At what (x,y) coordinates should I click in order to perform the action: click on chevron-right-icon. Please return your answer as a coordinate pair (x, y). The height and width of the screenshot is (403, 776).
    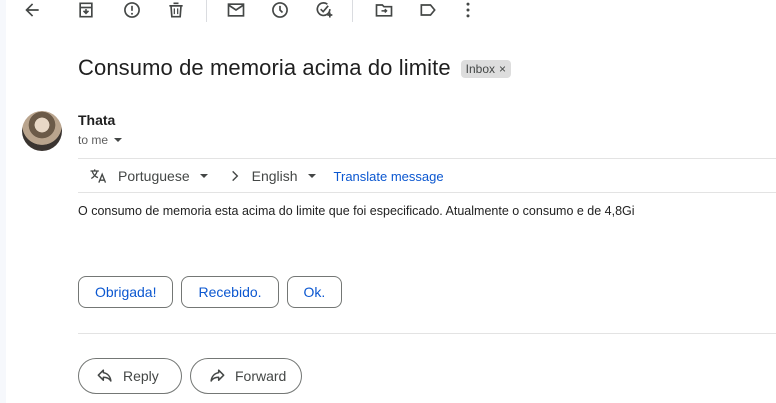
    Looking at the image, I should click on (235, 176).